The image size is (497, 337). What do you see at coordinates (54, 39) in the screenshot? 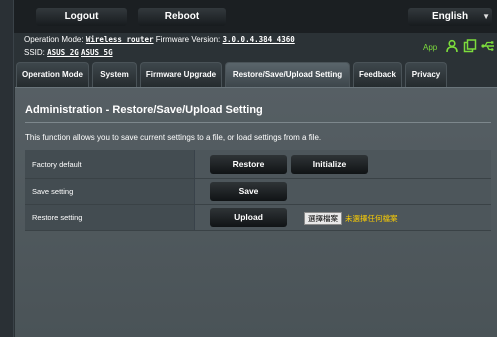
I see `operation-mode-label: Operation Mode:` at bounding box center [54, 39].